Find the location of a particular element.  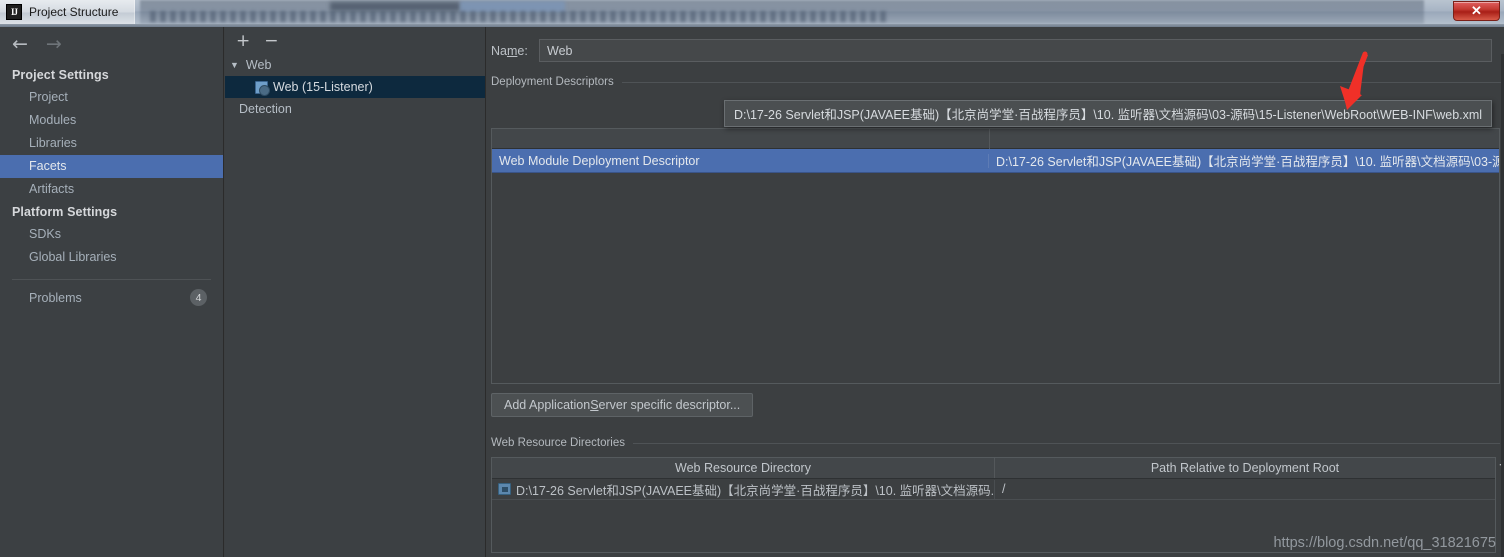

sidebar-navigation: ← → is located at coordinates (111, 45).